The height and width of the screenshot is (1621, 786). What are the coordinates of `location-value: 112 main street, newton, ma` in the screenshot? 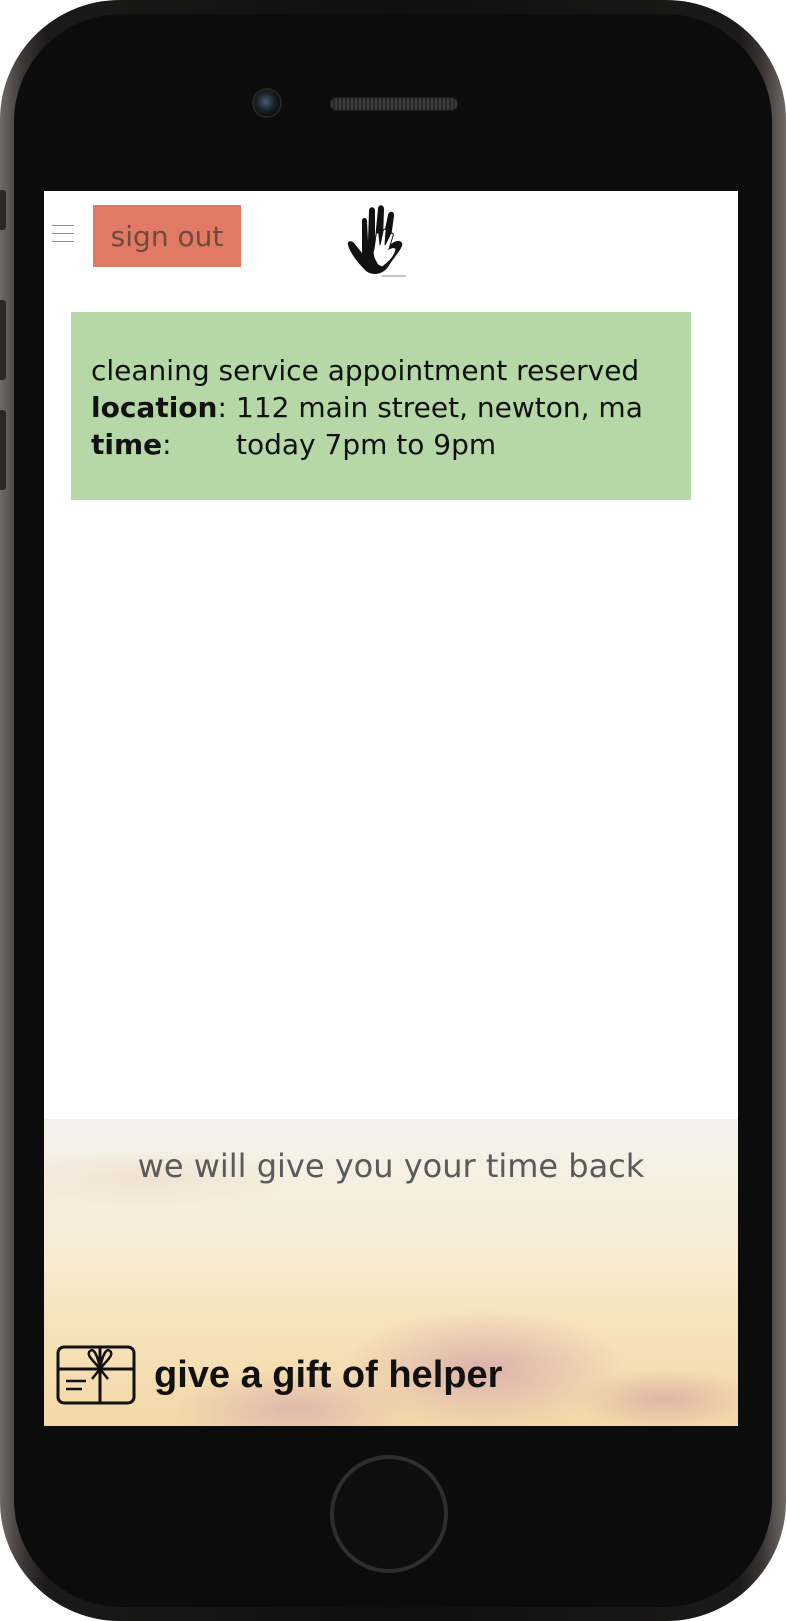 It's located at (439, 407).